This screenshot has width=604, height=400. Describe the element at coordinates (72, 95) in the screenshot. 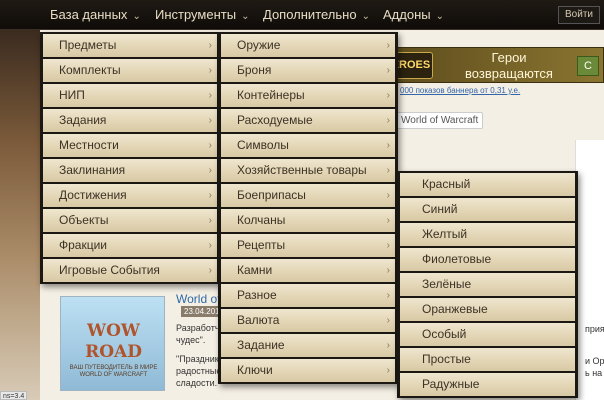

I see `menu-item-label: НИП` at that location.